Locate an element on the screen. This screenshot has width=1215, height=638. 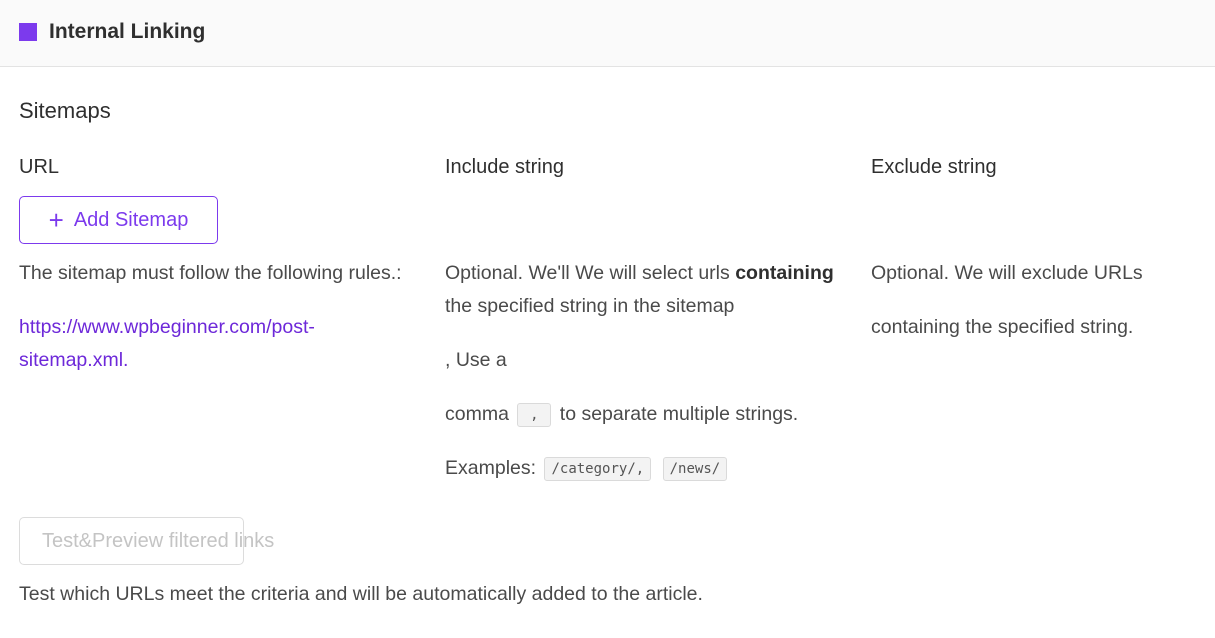
examples-label: Examples: is located at coordinates (491, 468).